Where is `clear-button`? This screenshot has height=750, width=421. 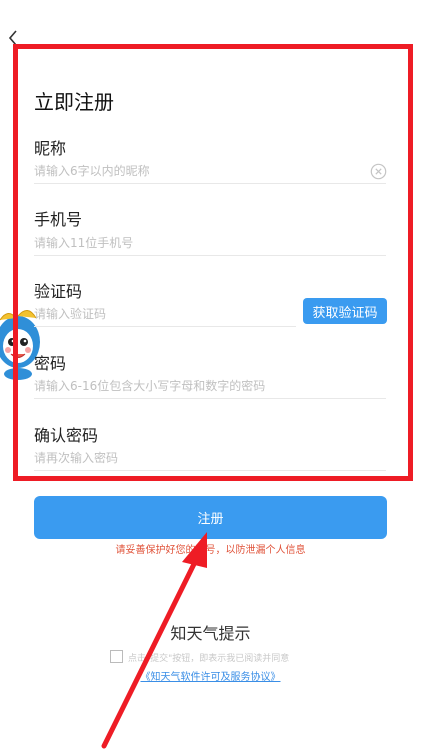 clear-button is located at coordinates (378, 171).